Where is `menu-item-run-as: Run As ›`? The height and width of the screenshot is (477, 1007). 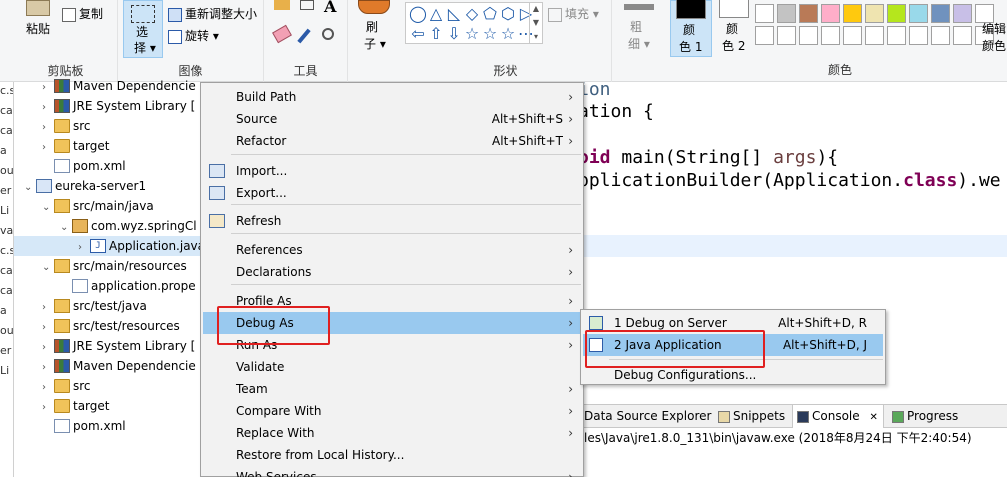
menu-item-run-as: Run As › is located at coordinates (392, 345).